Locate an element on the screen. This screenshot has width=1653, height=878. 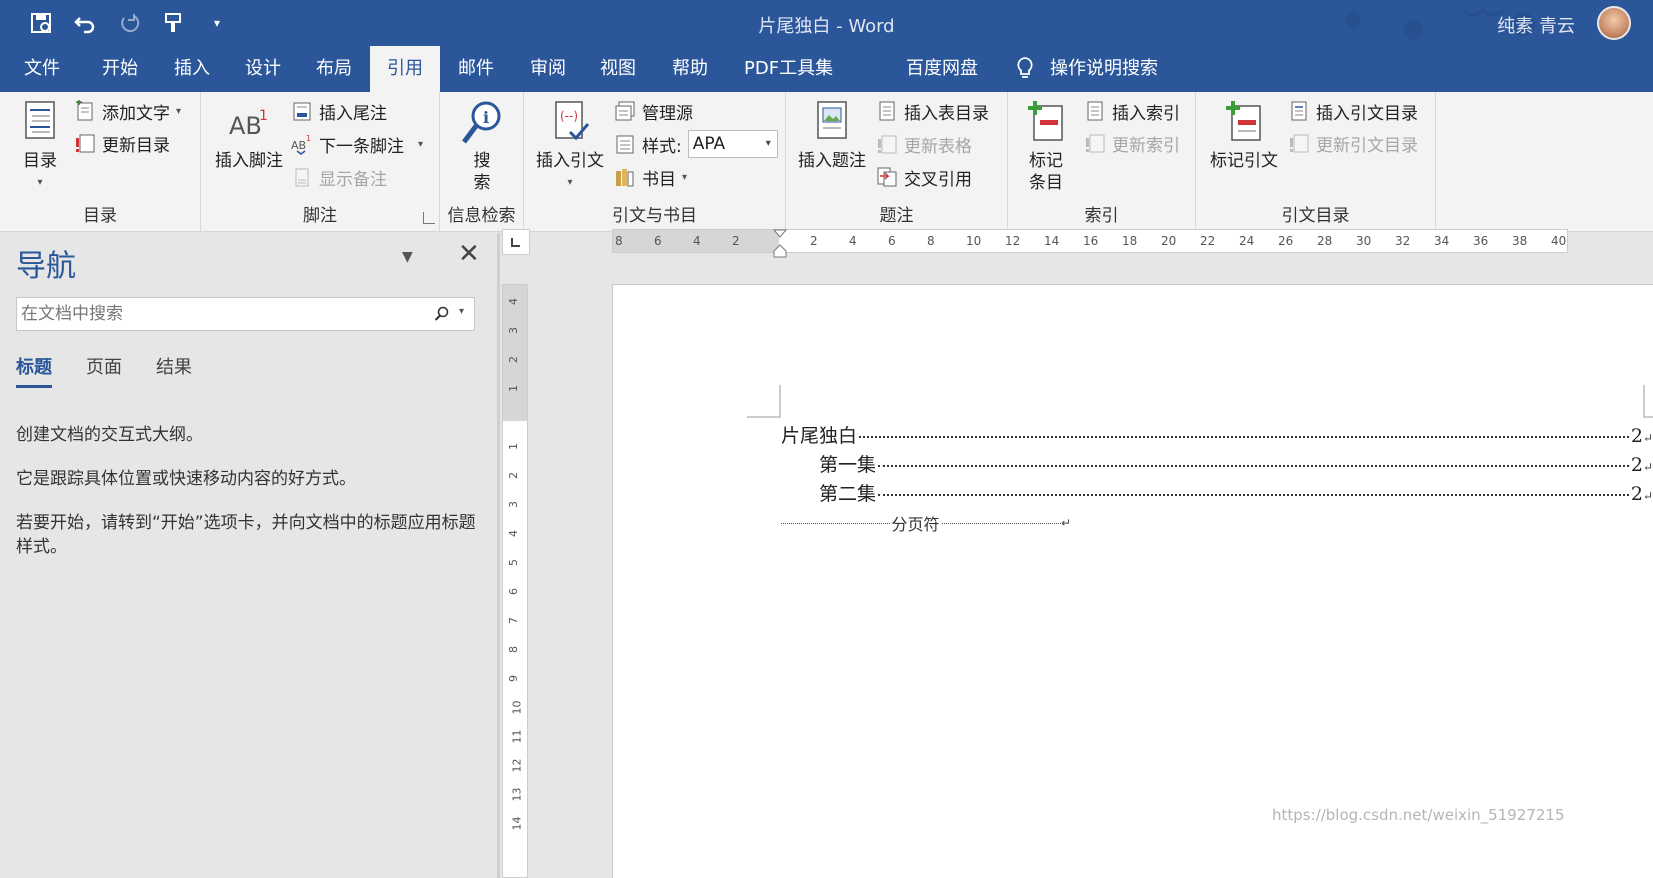
chevron-down-icon: ▼ is located at coordinates (407, 257).